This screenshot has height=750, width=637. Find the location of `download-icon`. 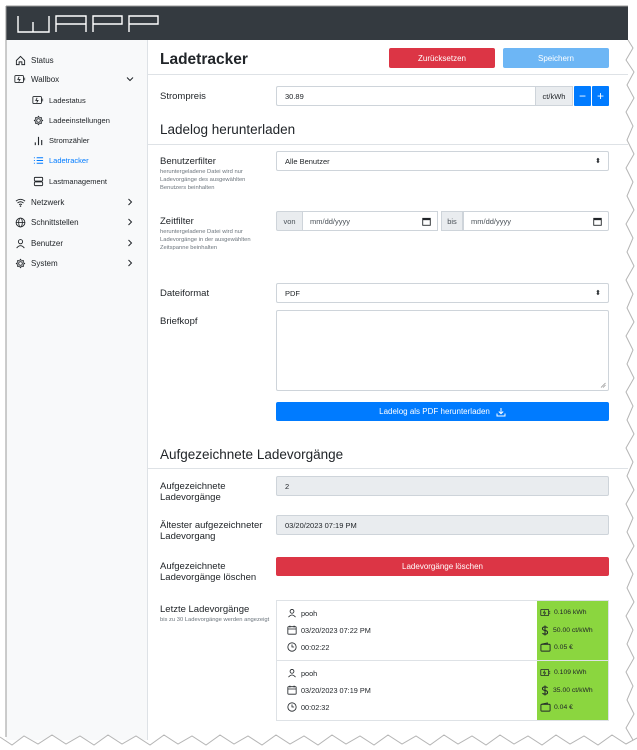

download-icon is located at coordinates (501, 411).